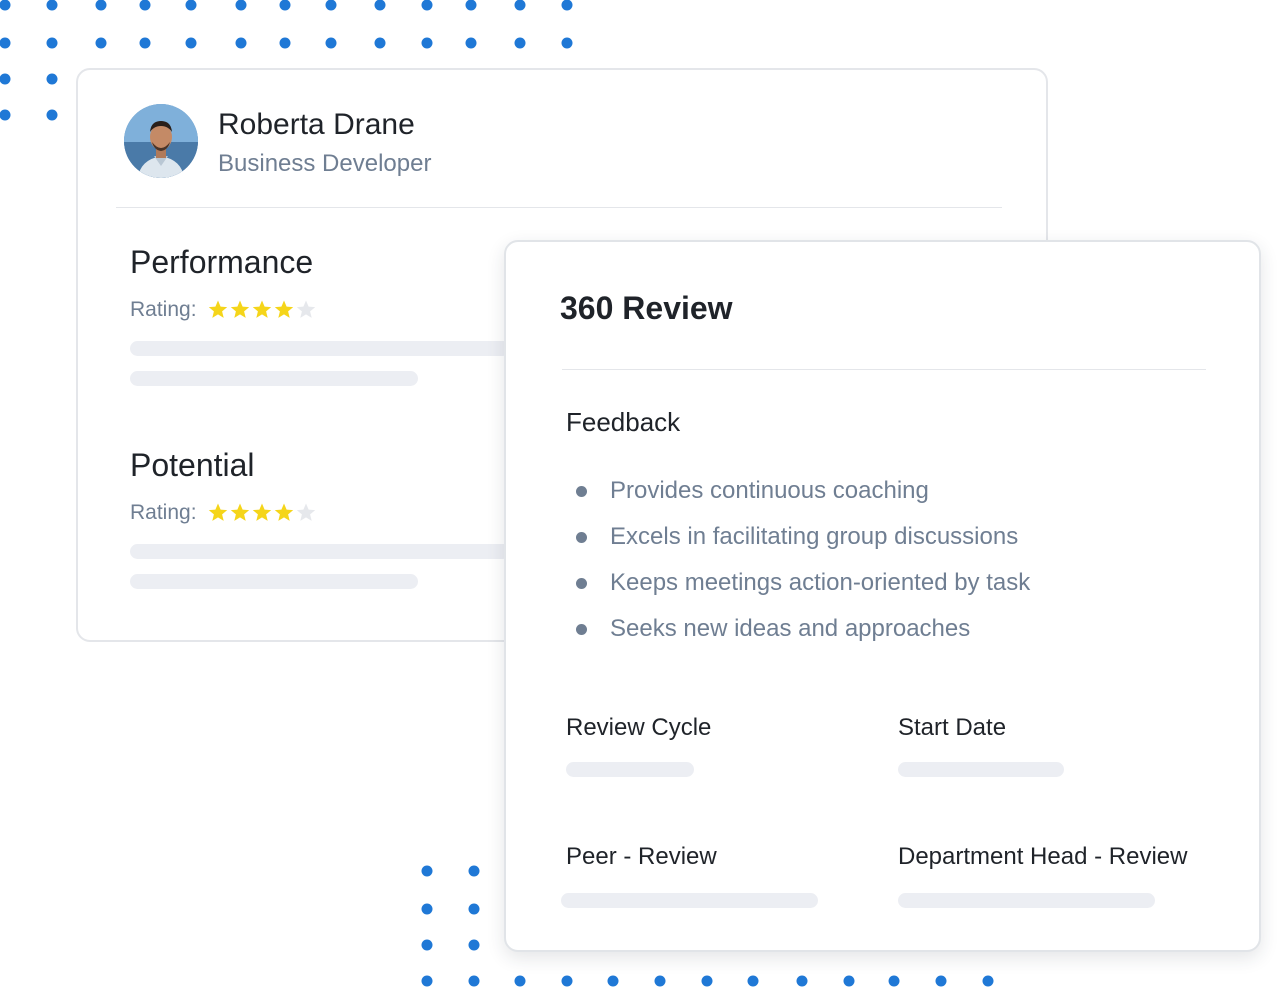 Image resolution: width=1280 pixels, height=987 pixels. I want to click on feedback-item-text: Keeps meetings action-oriented by task, so click(820, 582).